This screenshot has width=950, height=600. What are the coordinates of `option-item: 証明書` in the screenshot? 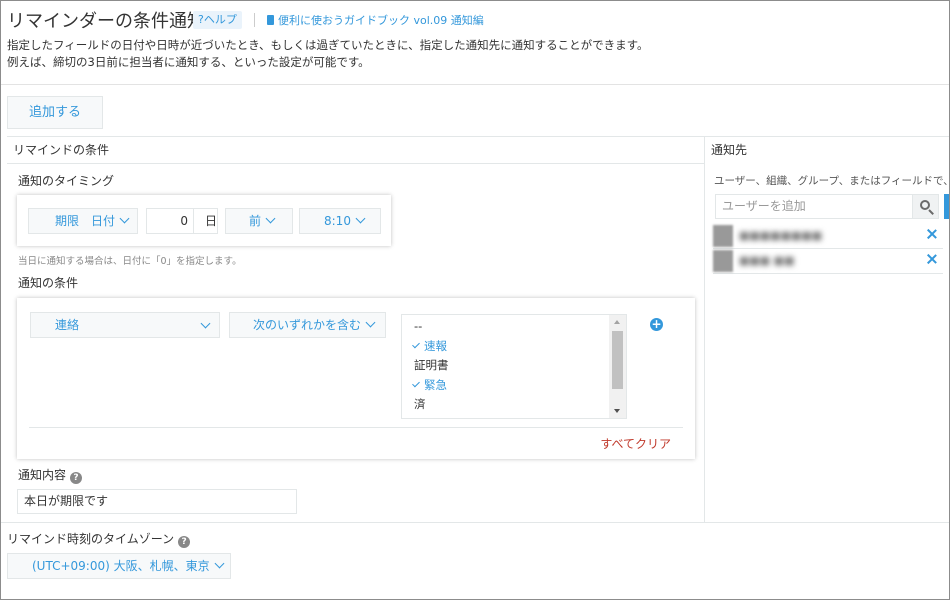 It's located at (431, 365).